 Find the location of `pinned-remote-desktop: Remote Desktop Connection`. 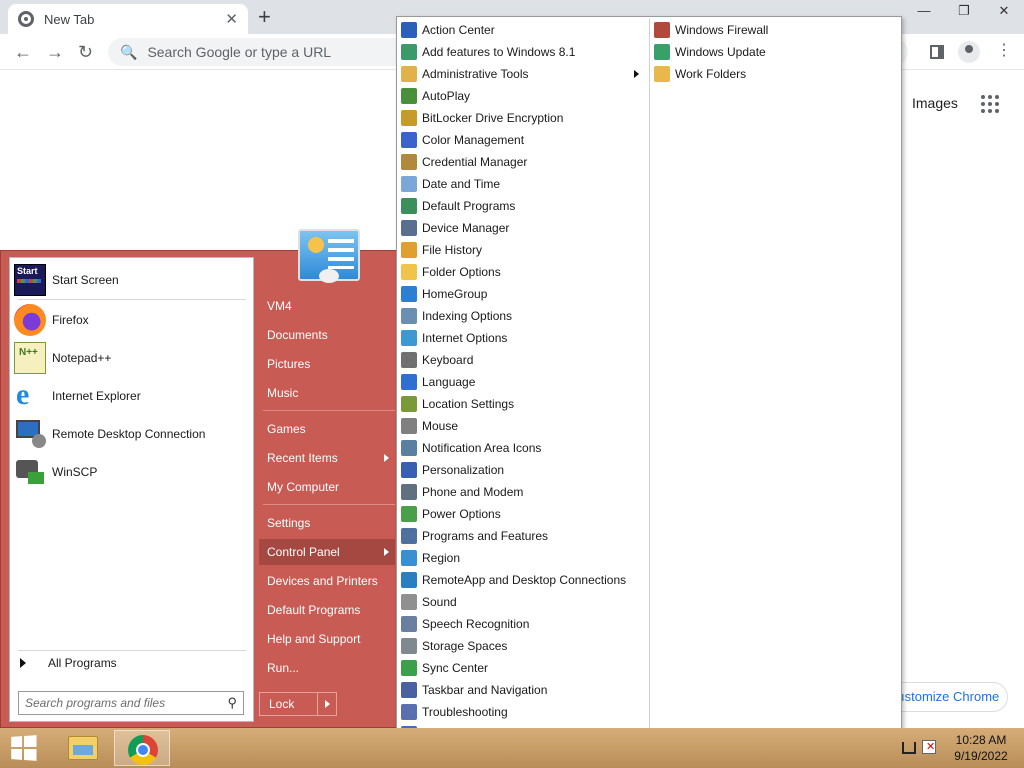

pinned-remote-desktop: Remote Desktop Connection is located at coordinates (131, 434).